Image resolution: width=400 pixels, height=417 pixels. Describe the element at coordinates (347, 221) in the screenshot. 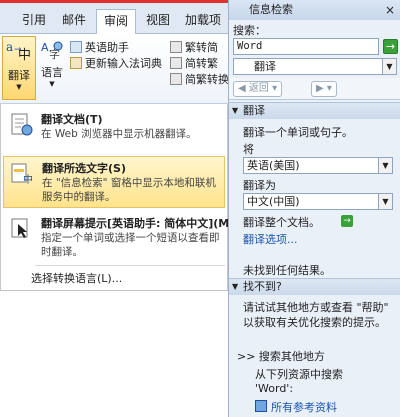

I see `translate-doc-go-icon: →` at that location.